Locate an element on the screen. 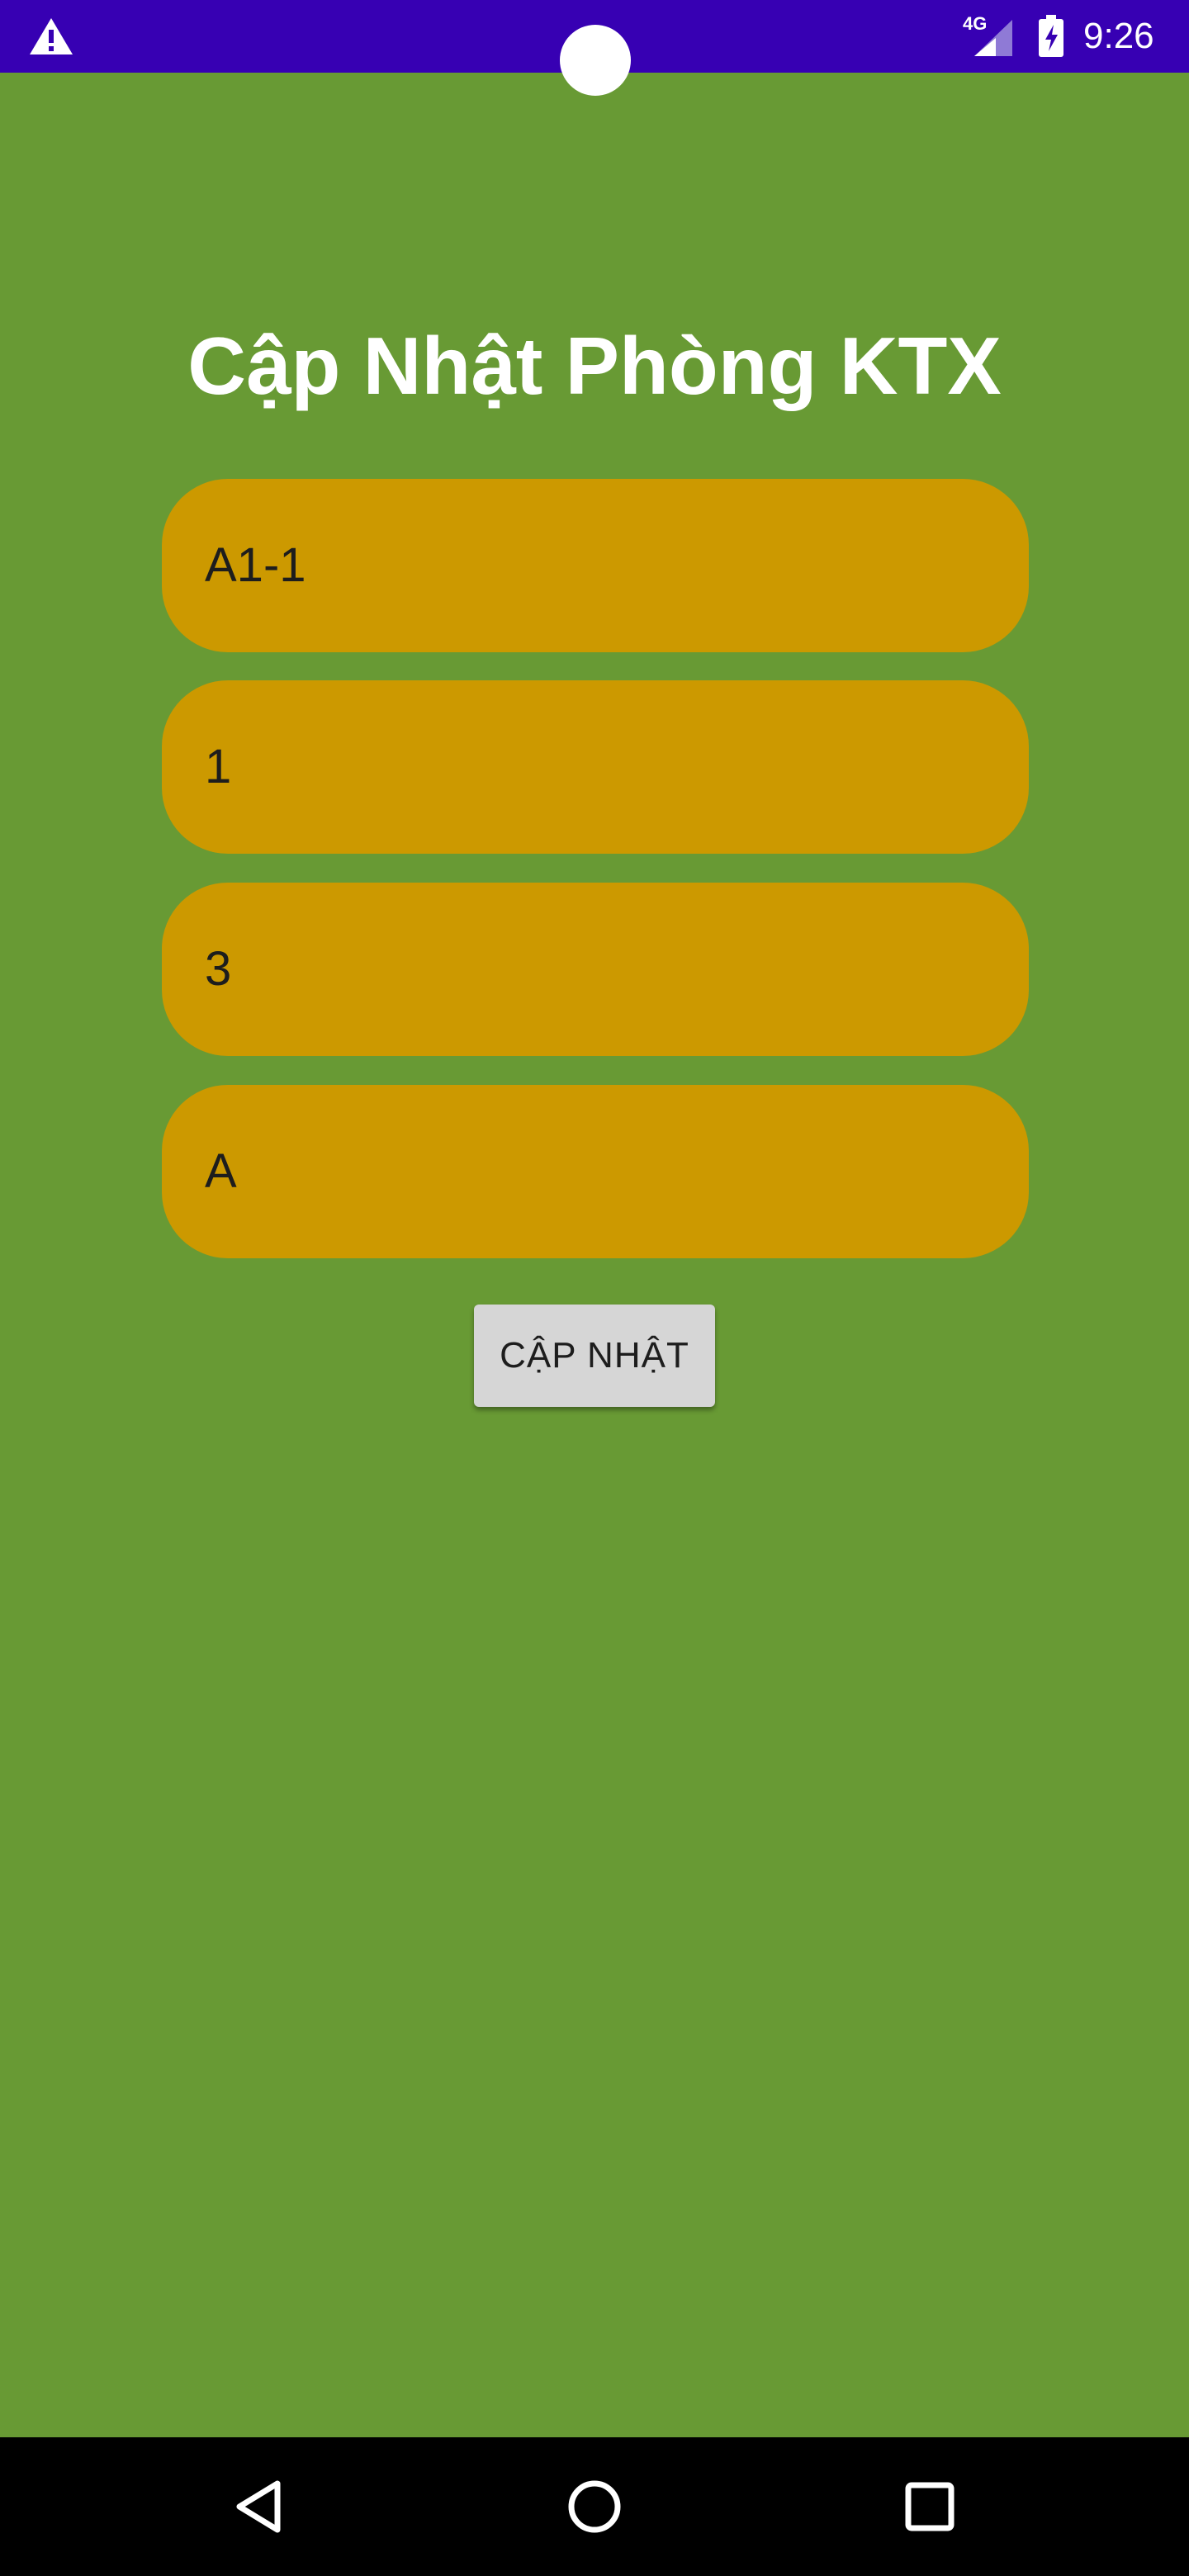  status-time: 9:26 is located at coordinates (1118, 36).